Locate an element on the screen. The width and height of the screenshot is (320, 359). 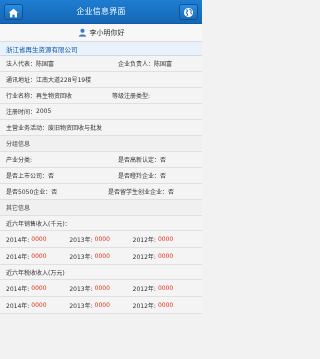
hightech: 是否高新认定：否 is located at coordinates (142, 159).